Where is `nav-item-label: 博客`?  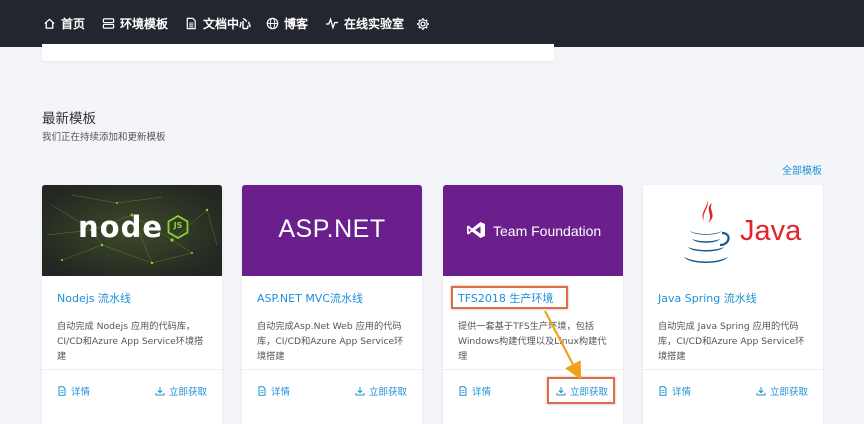
nav-item-label: 博客 is located at coordinates (296, 24).